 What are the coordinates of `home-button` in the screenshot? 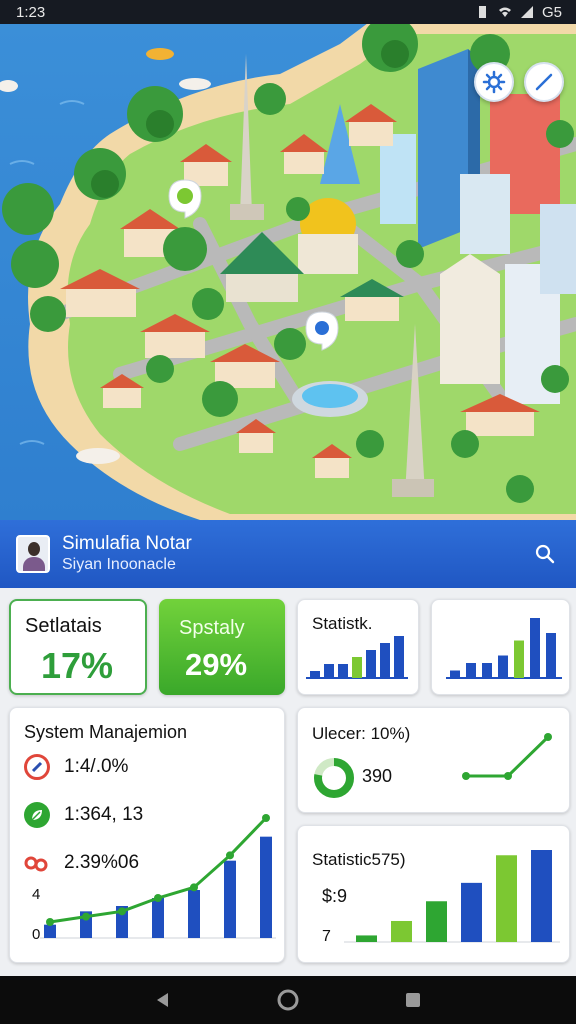 It's located at (288, 1000).